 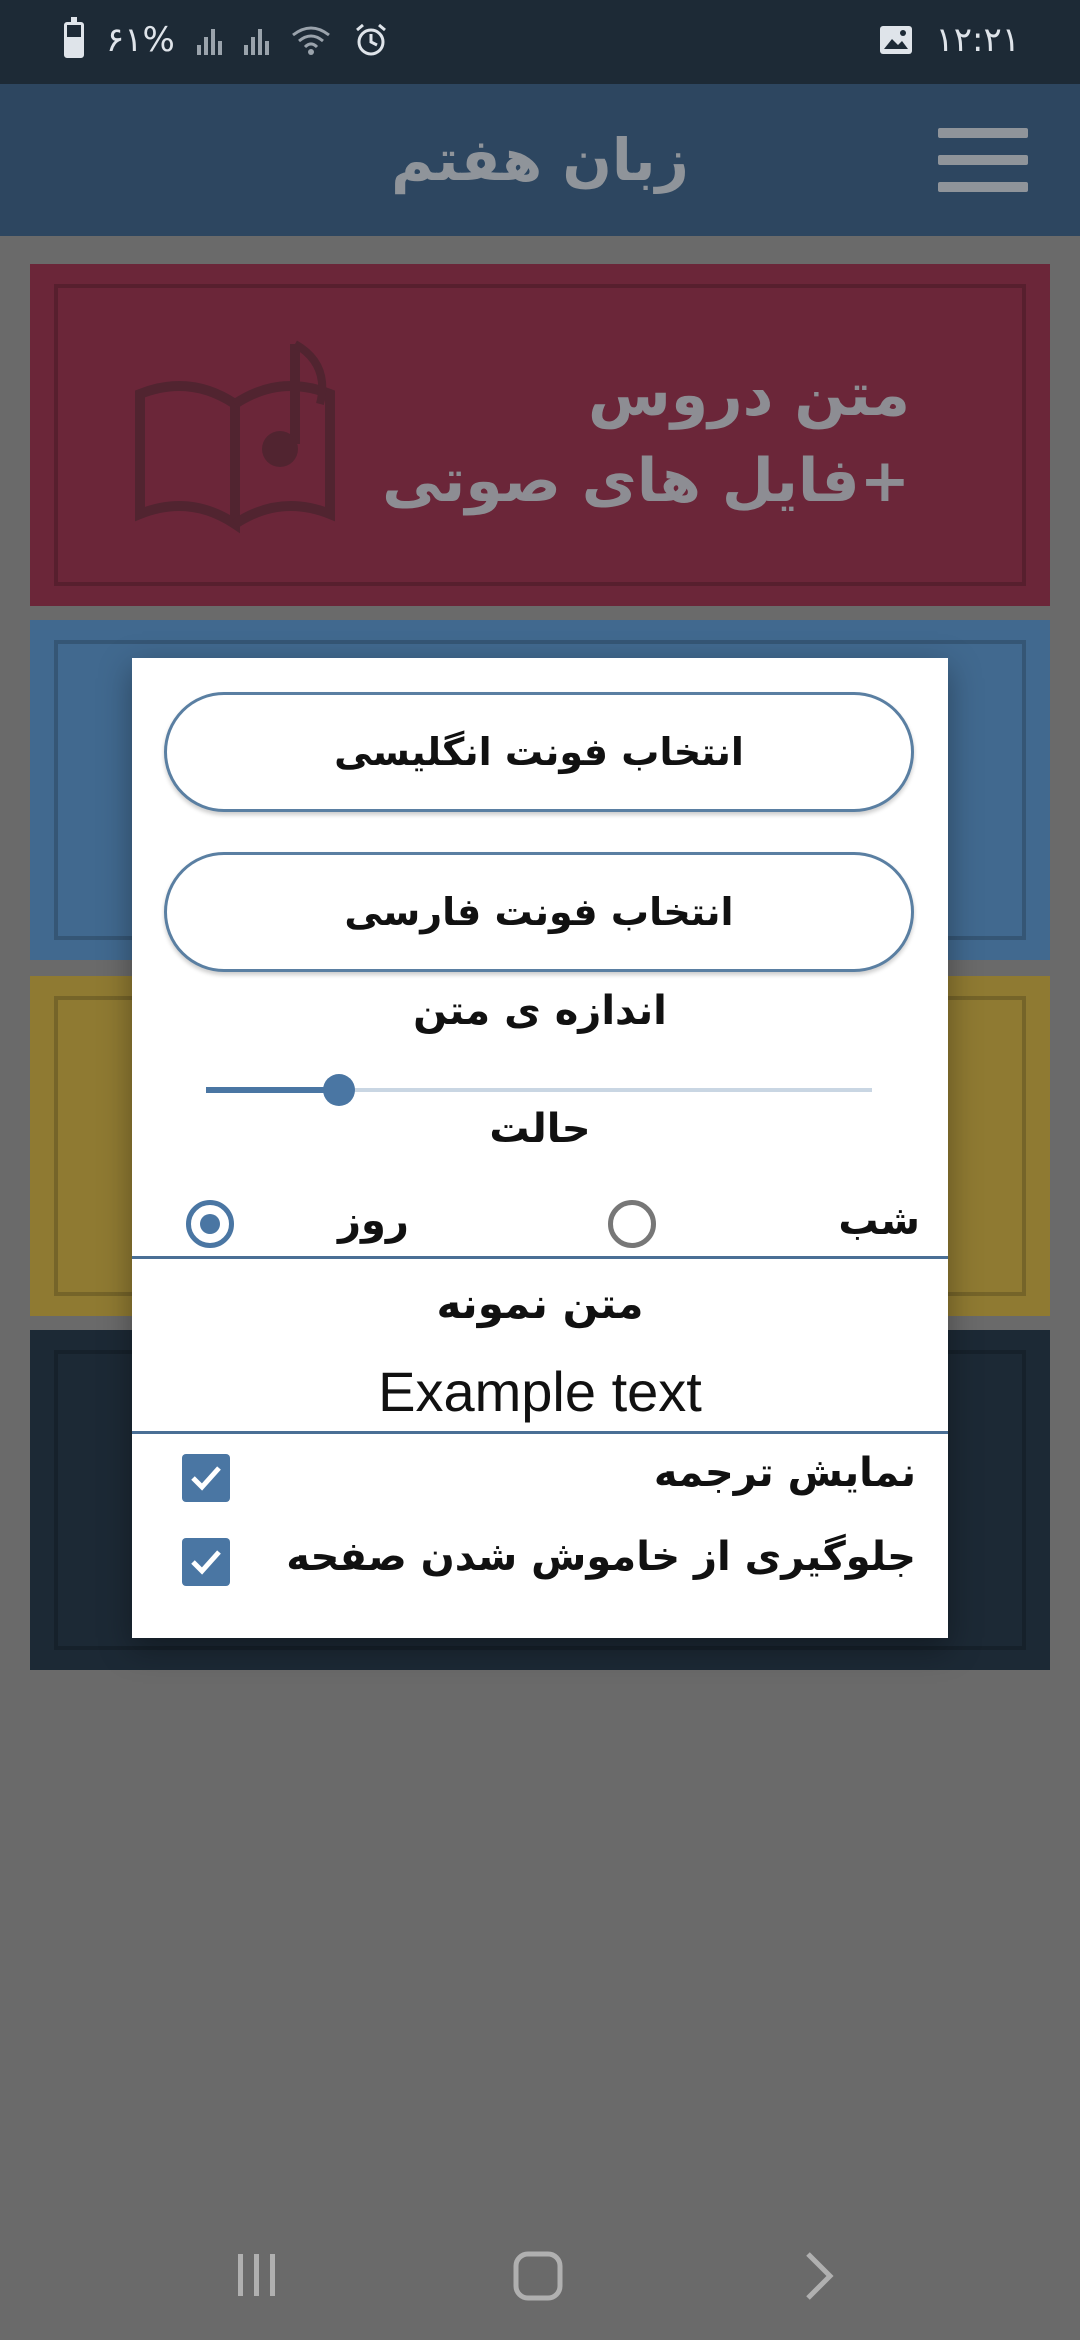 What do you see at coordinates (601, 1557) in the screenshot?
I see `keep-screen-on-label: جلوگیری از خاموش شدن صفحه` at bounding box center [601, 1557].